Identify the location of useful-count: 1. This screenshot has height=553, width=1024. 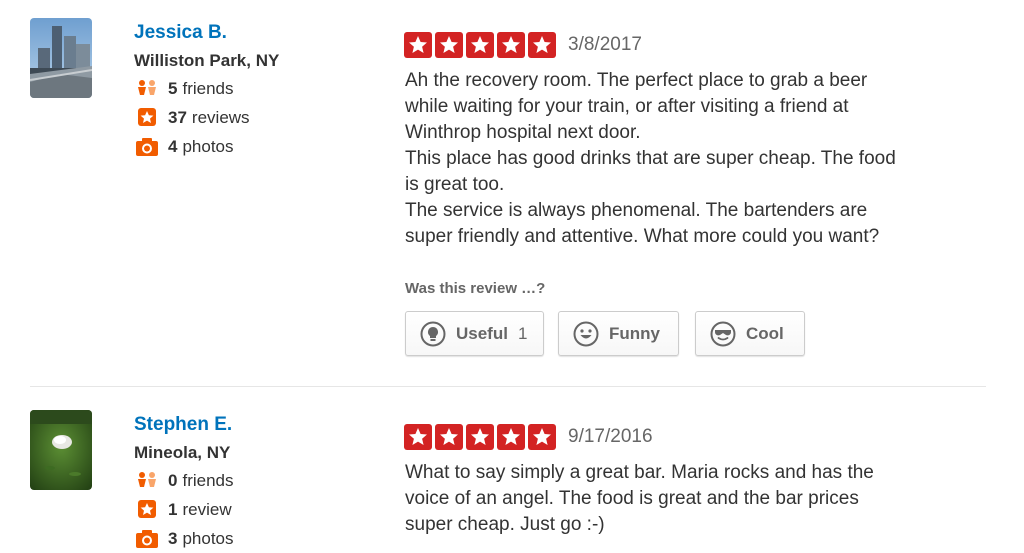
(522, 333).